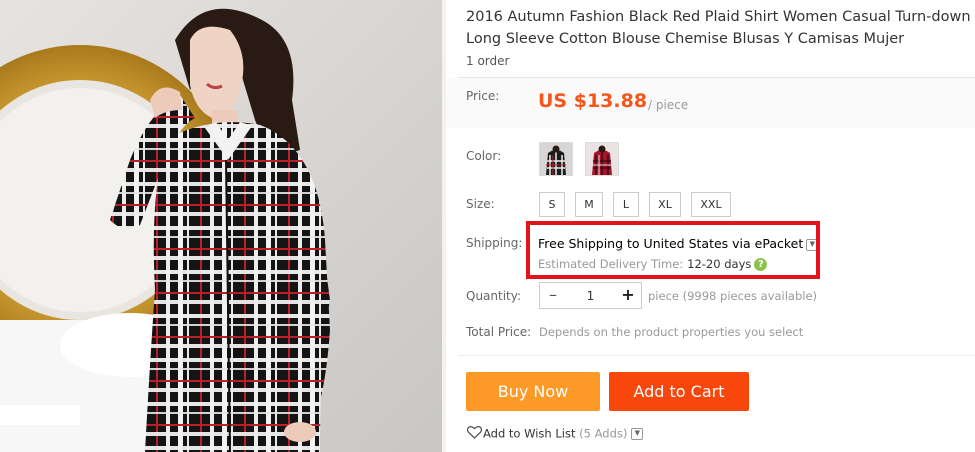 The image size is (975, 452). Describe the element at coordinates (665, 204) in the screenshot. I see `size-option-xl: XL` at that location.